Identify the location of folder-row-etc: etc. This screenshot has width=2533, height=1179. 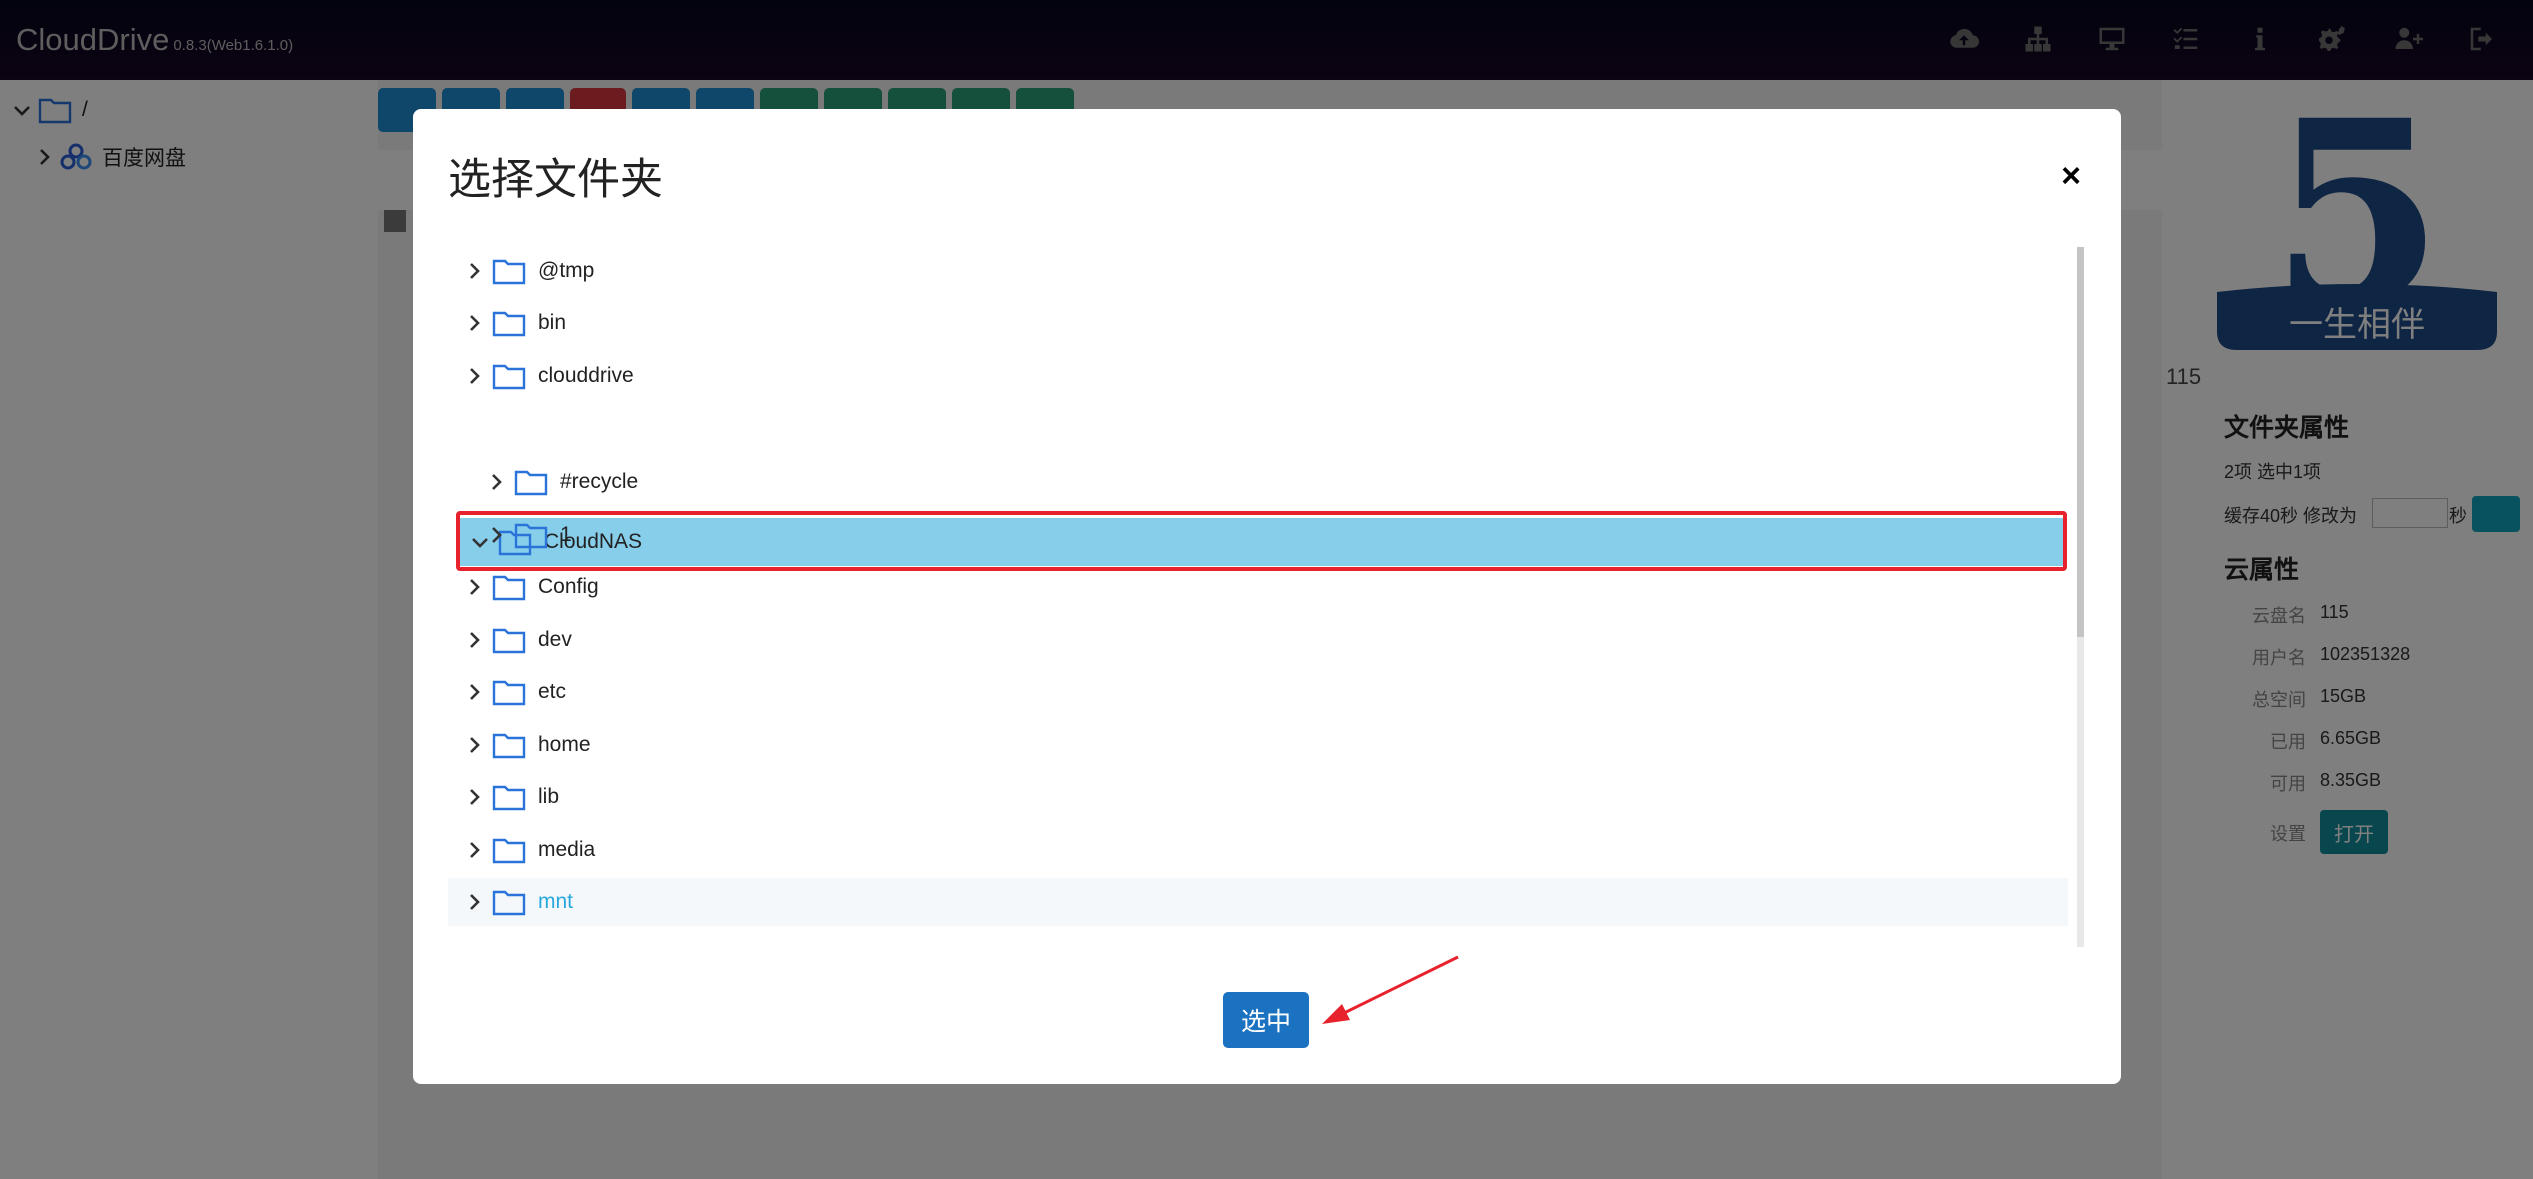
(1258, 692).